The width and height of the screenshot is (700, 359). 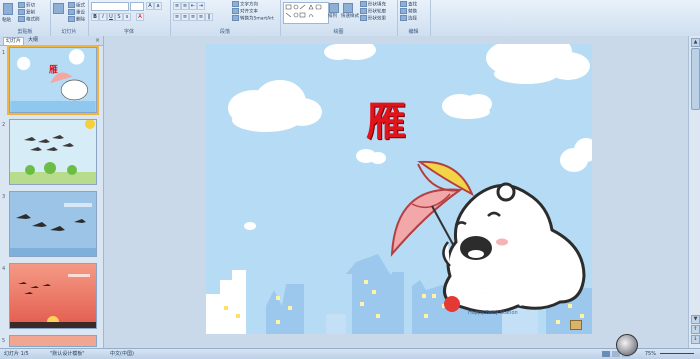 I want to click on slide-thumb-1-image: 雁, so click(x=53, y=80).